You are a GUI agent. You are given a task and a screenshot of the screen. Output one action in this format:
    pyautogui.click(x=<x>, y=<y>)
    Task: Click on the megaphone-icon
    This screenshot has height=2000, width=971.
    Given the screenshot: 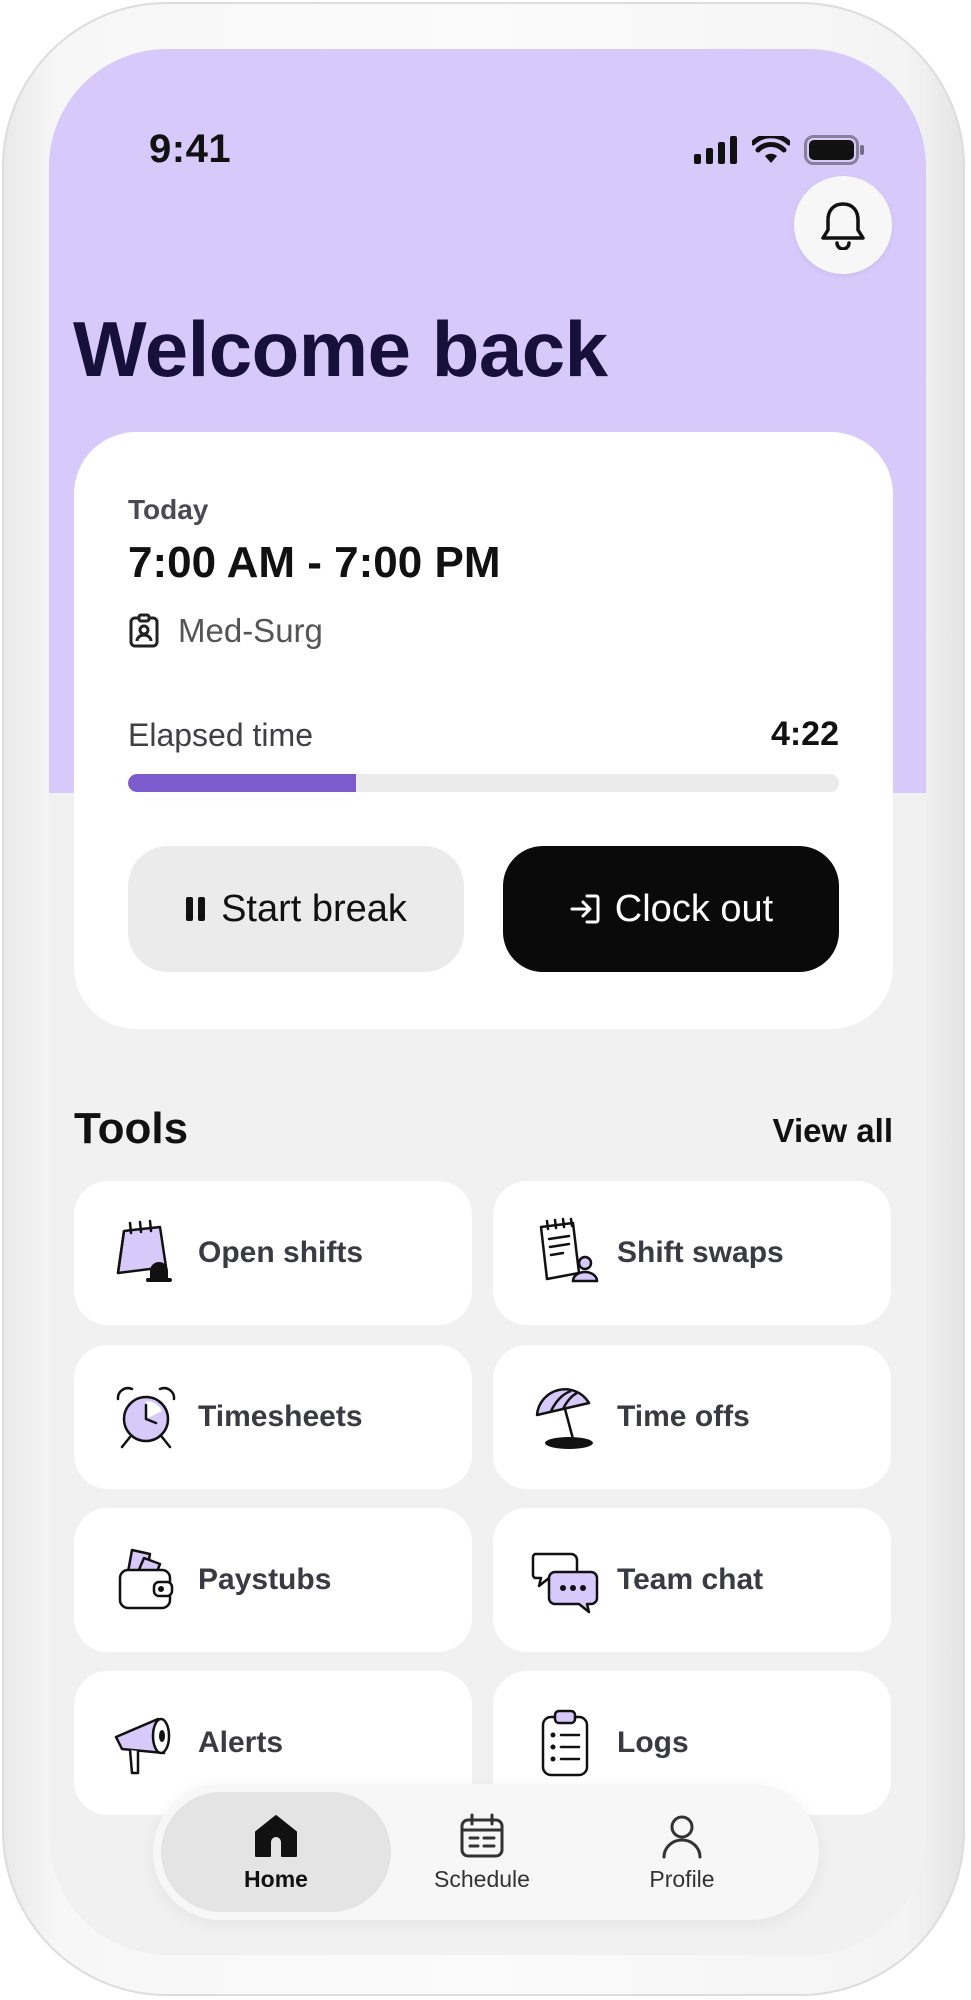 What is the action you would take?
    pyautogui.click(x=146, y=1743)
    